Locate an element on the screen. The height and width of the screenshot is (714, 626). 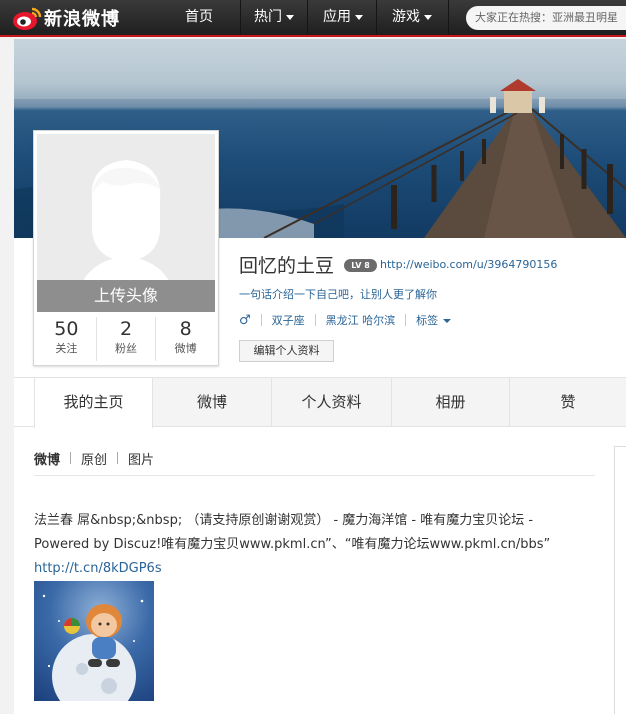
nav-hot-menu: 热门 is located at coordinates (274, 17).